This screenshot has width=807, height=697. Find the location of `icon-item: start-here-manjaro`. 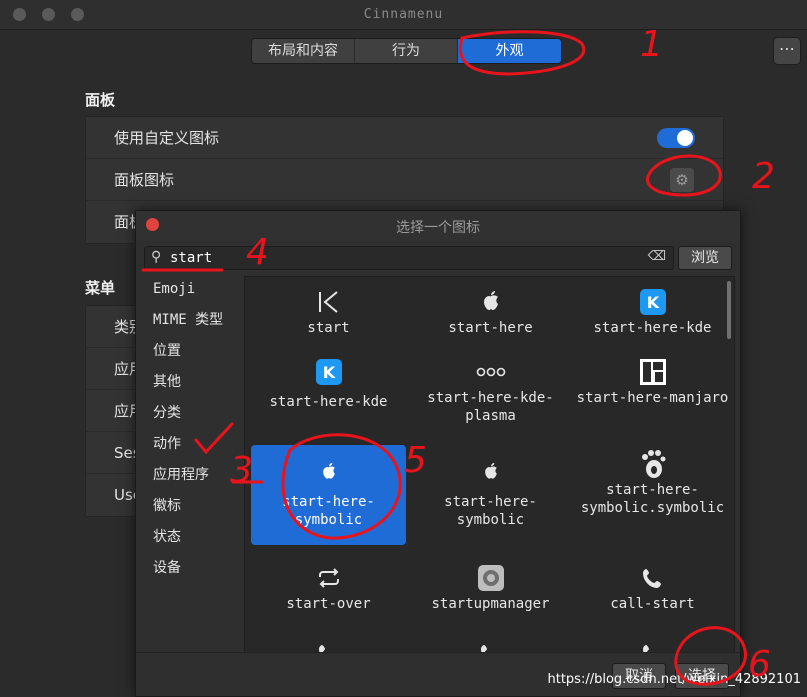

icon-item: start-here-manjaro is located at coordinates (652, 395).